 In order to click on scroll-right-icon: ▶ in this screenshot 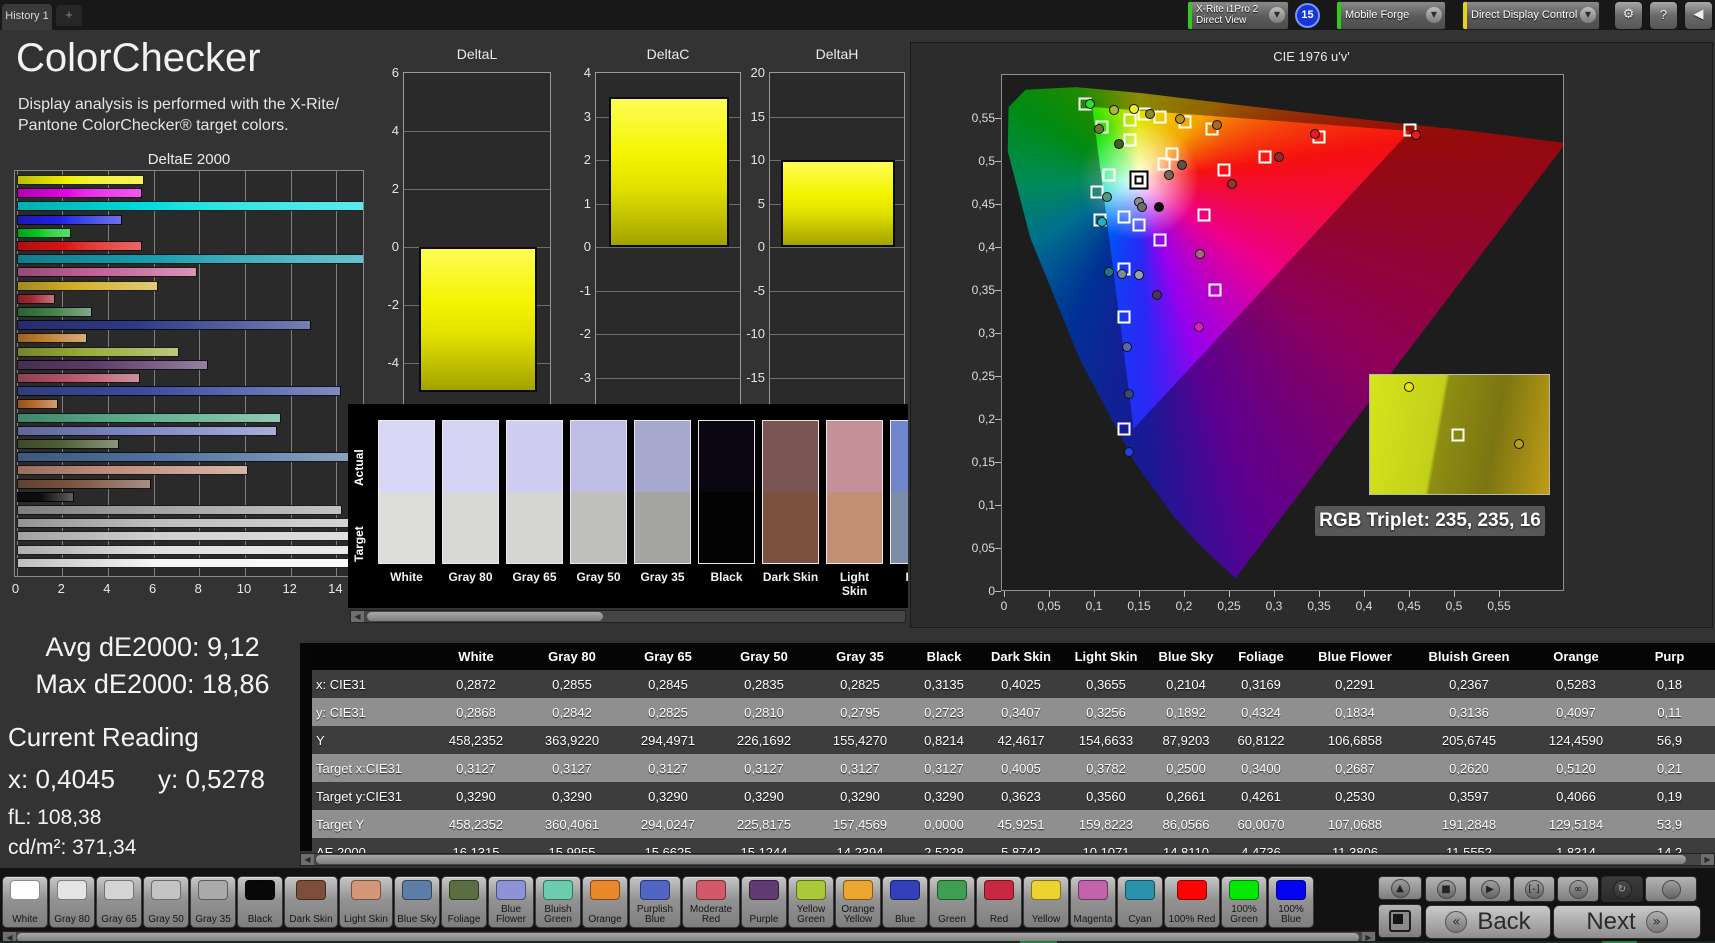, I will do `click(1707, 859)`.